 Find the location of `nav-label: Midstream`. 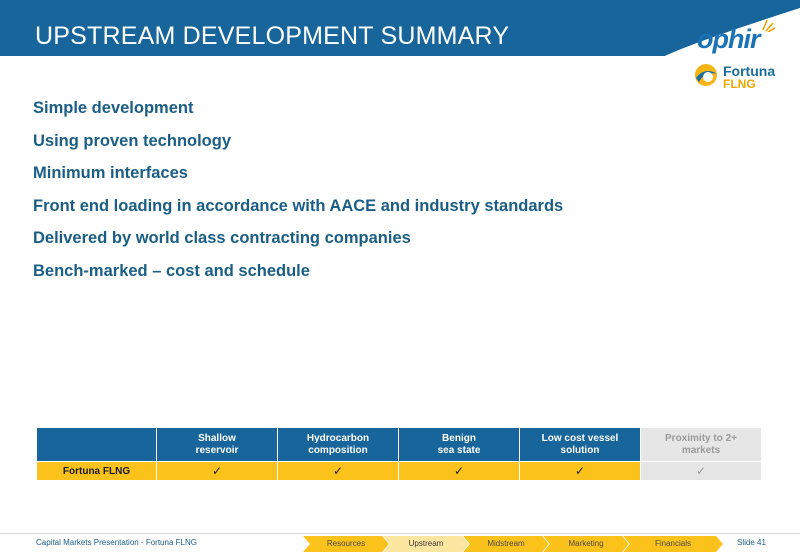

nav-label: Midstream is located at coordinates (506, 543).